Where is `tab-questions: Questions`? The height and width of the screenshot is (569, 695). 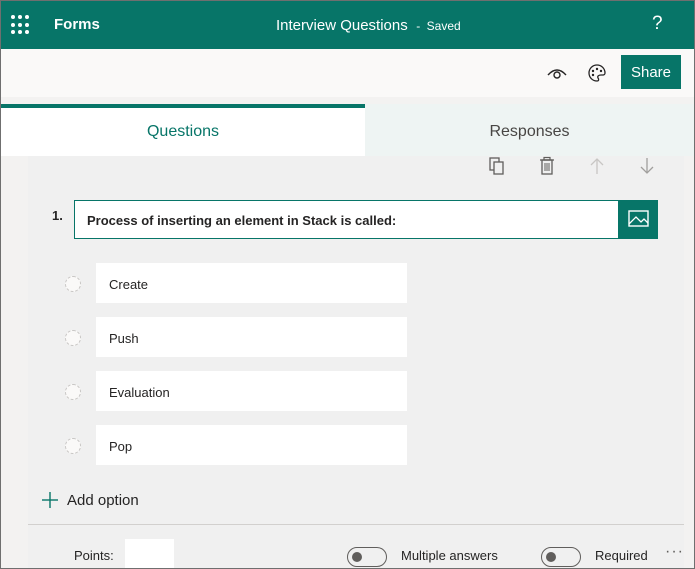 tab-questions: Questions is located at coordinates (183, 130).